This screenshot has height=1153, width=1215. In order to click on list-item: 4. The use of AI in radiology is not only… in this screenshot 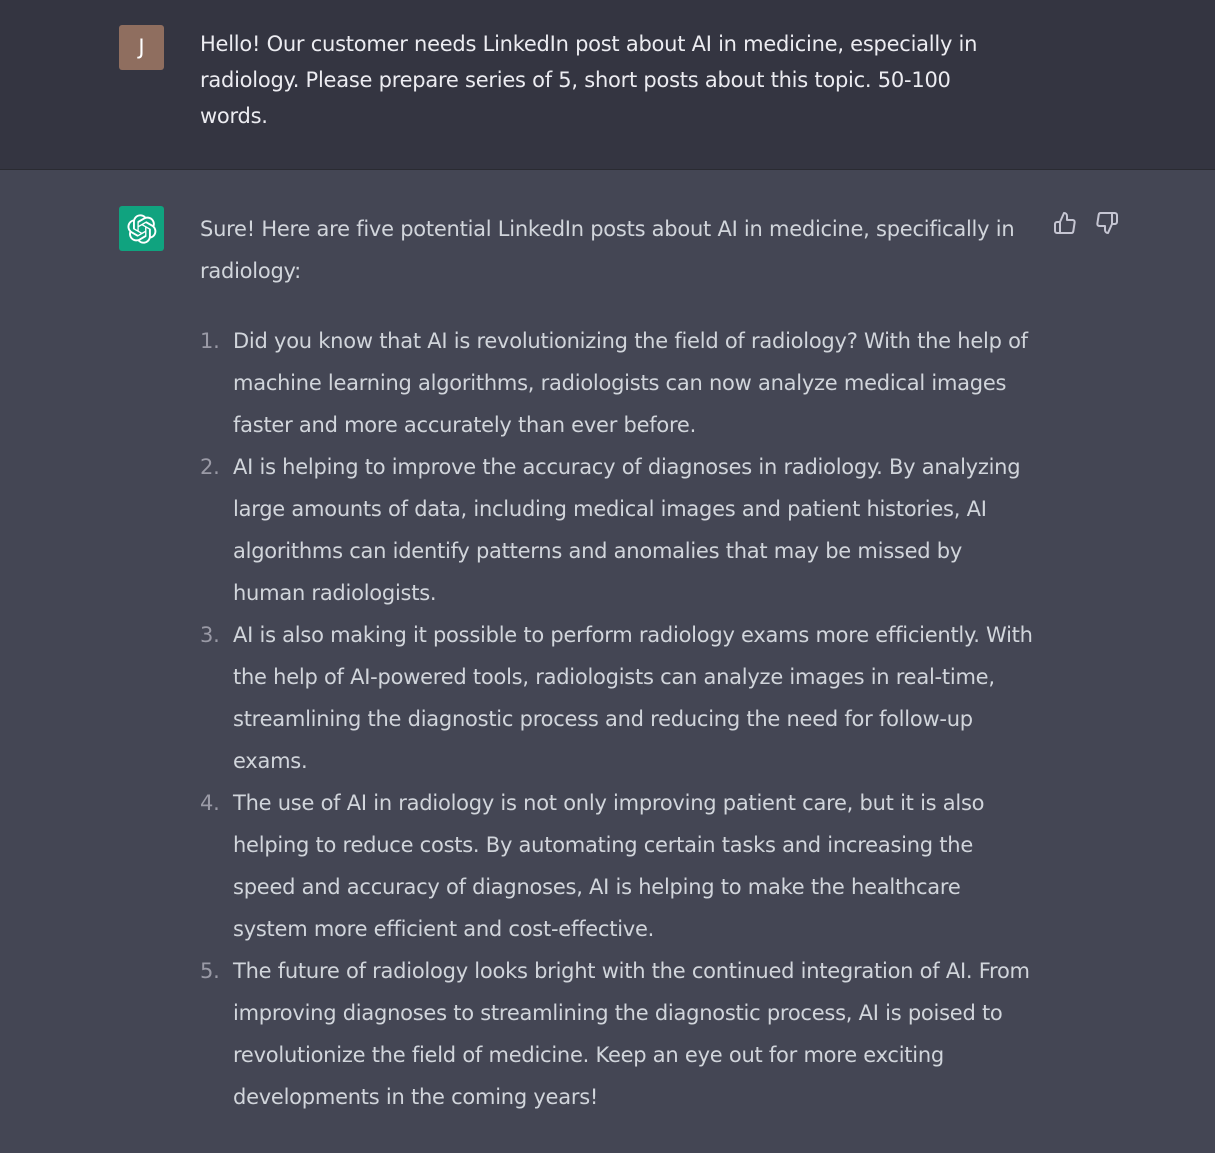, I will do `click(620, 866)`.